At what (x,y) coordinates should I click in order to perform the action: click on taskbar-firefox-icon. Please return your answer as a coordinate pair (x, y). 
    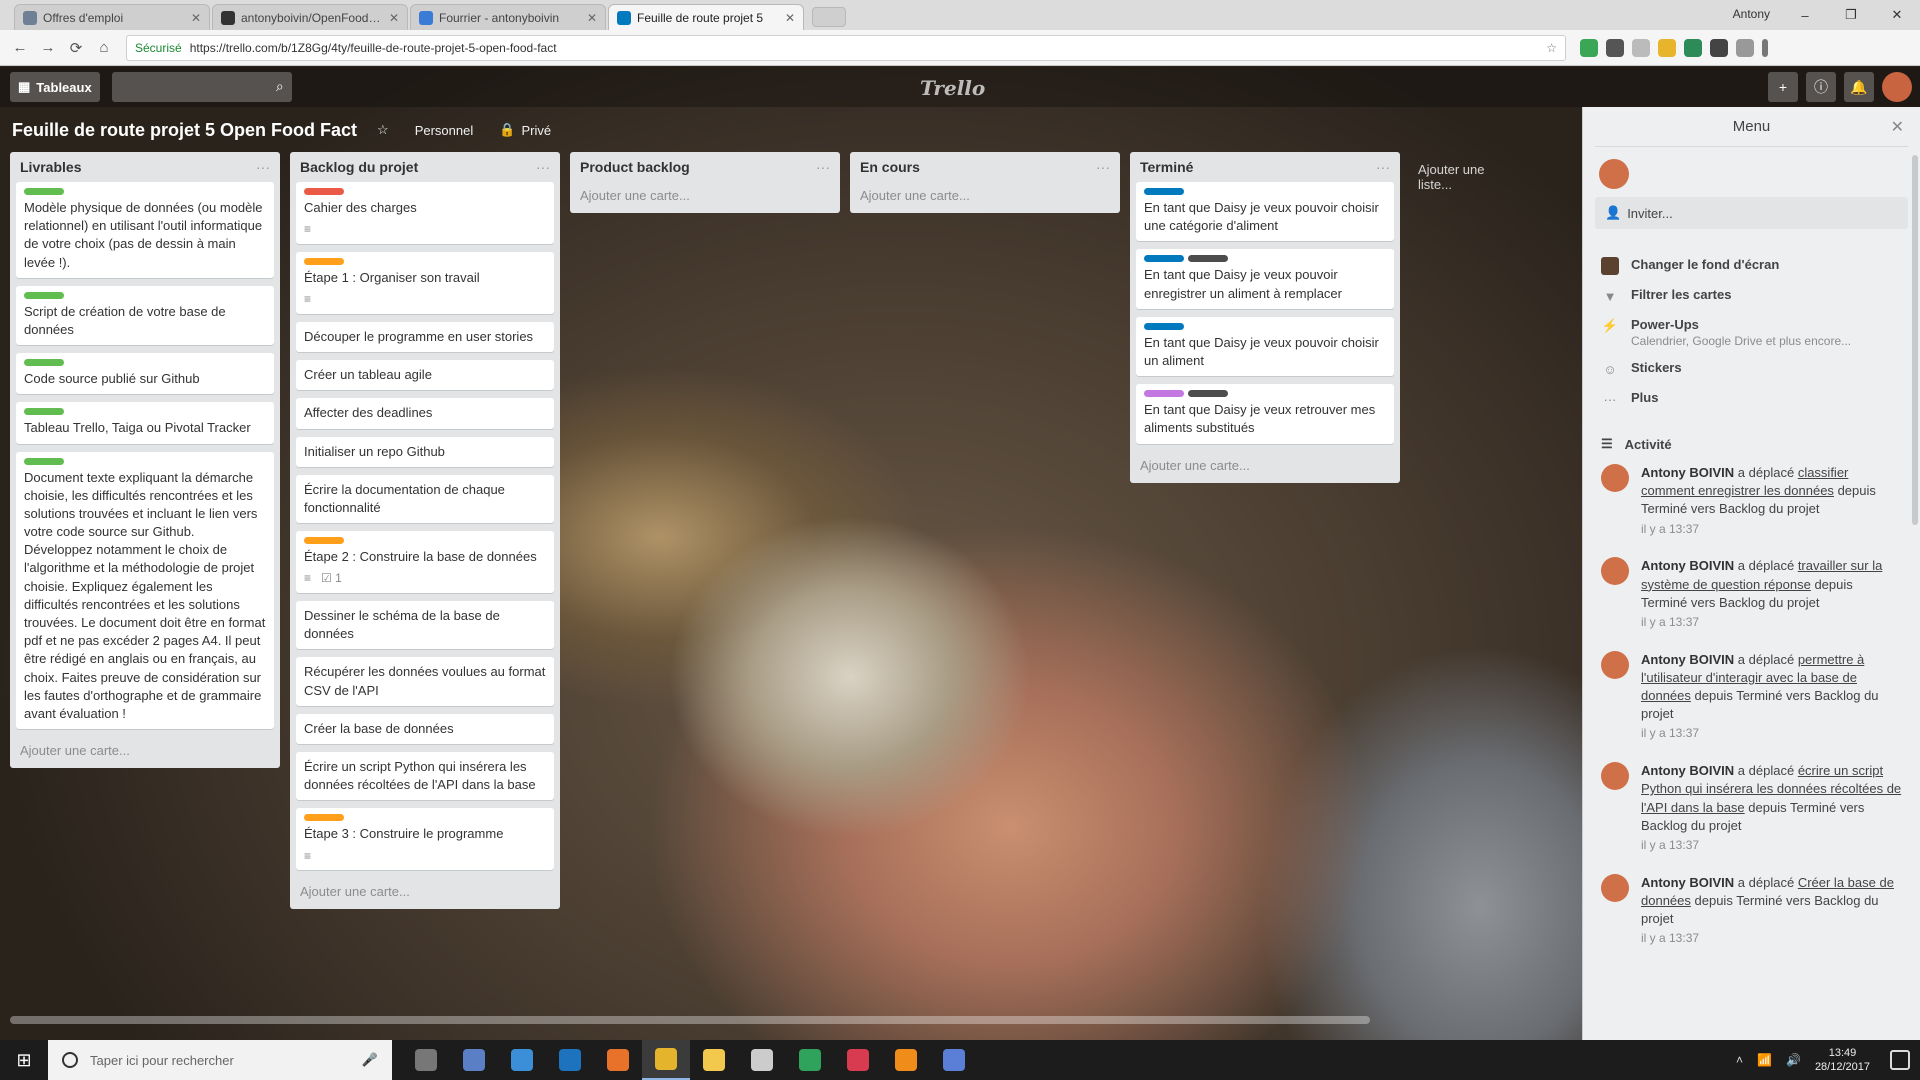
    Looking at the image, I should click on (618, 1060).